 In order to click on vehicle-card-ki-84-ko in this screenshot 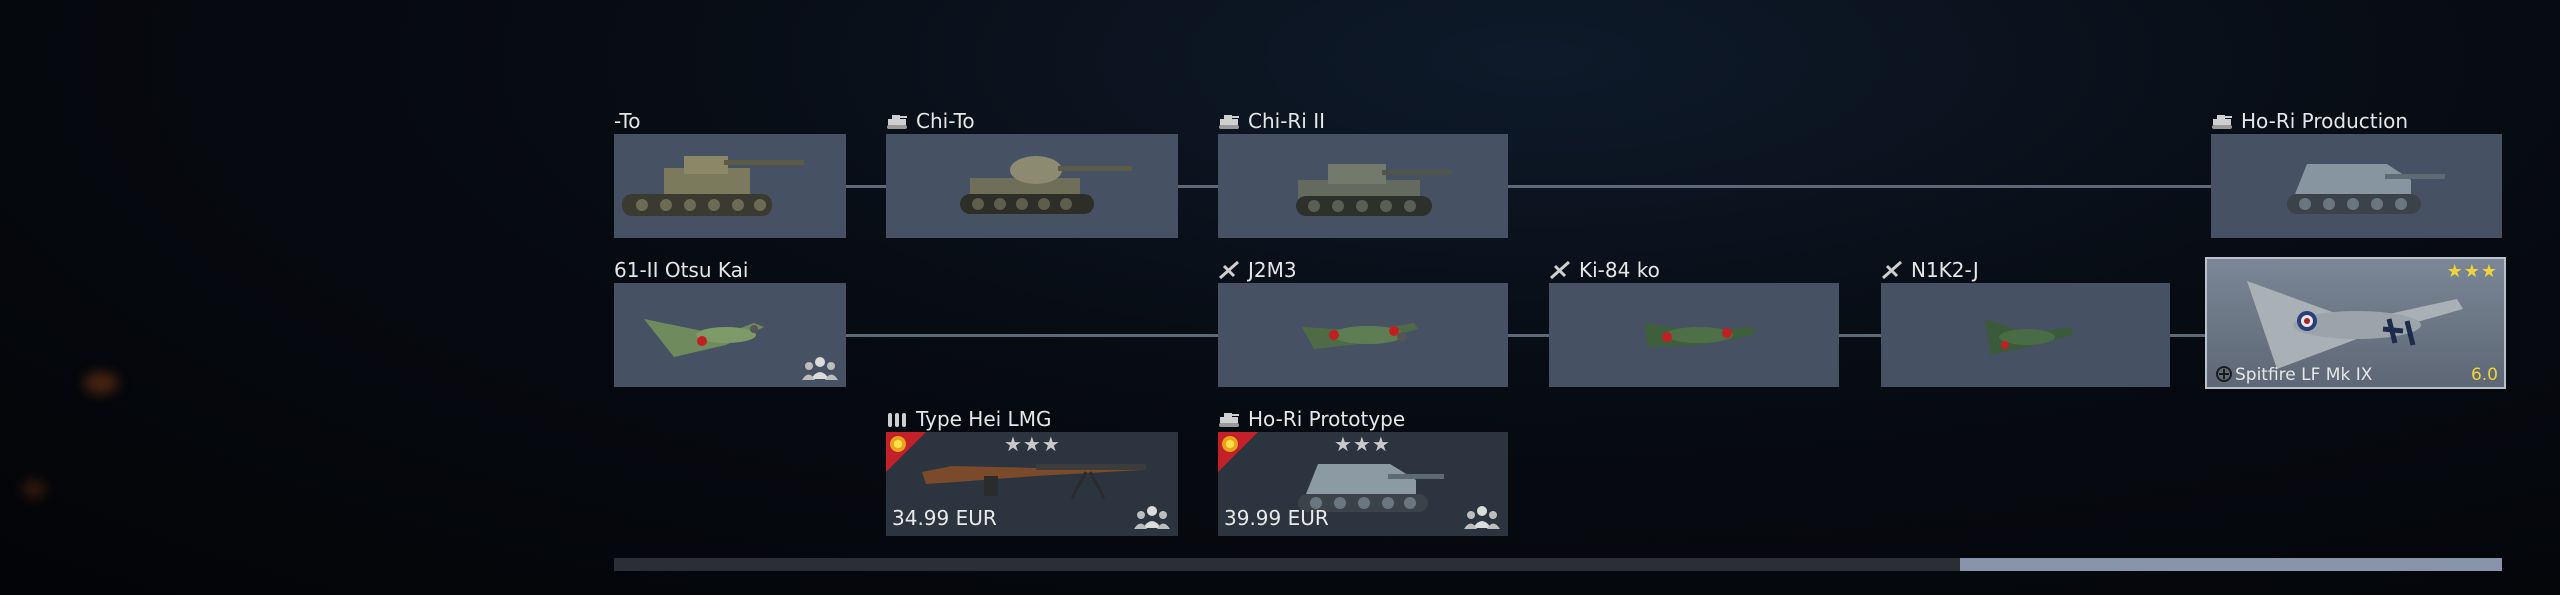, I will do `click(1694, 335)`.